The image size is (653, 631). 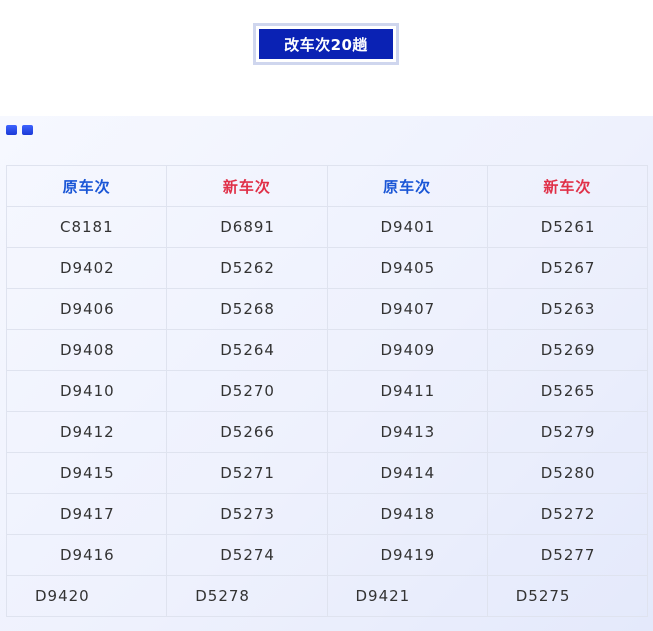 What do you see at coordinates (86, 268) in the screenshot?
I see `cell-original-train: D9402` at bounding box center [86, 268].